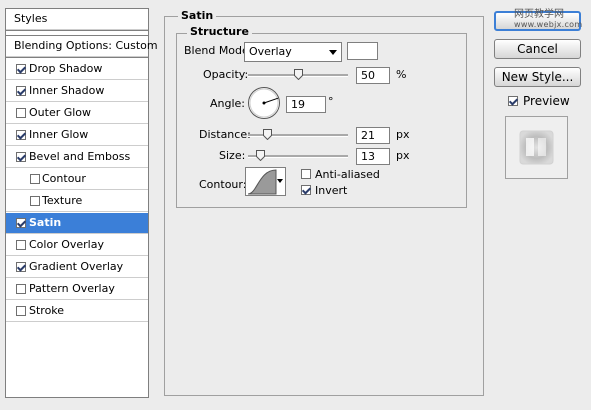 This screenshot has height=410, width=591. What do you see at coordinates (262, 182) in the screenshot?
I see `contour-curve-icon` at bounding box center [262, 182].